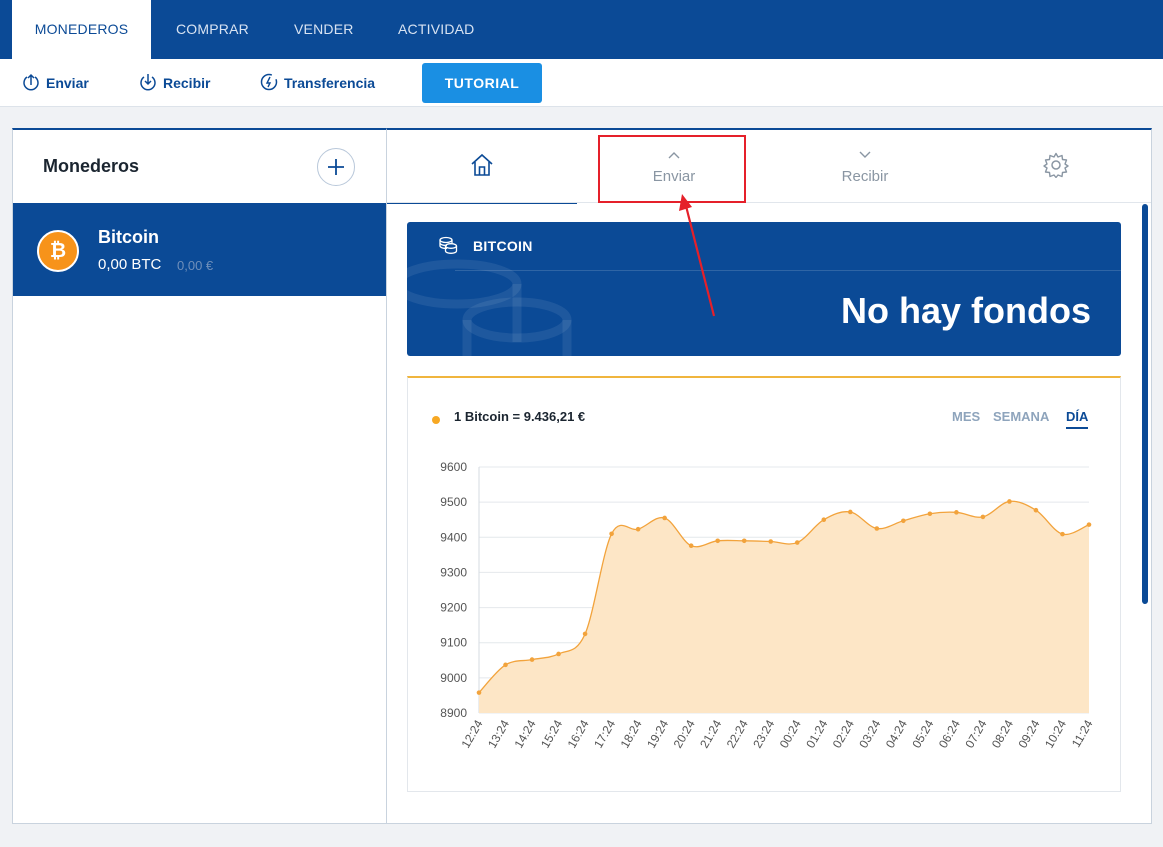 This screenshot has height=847, width=1163. I want to click on tab-settings, so click(1056, 167).